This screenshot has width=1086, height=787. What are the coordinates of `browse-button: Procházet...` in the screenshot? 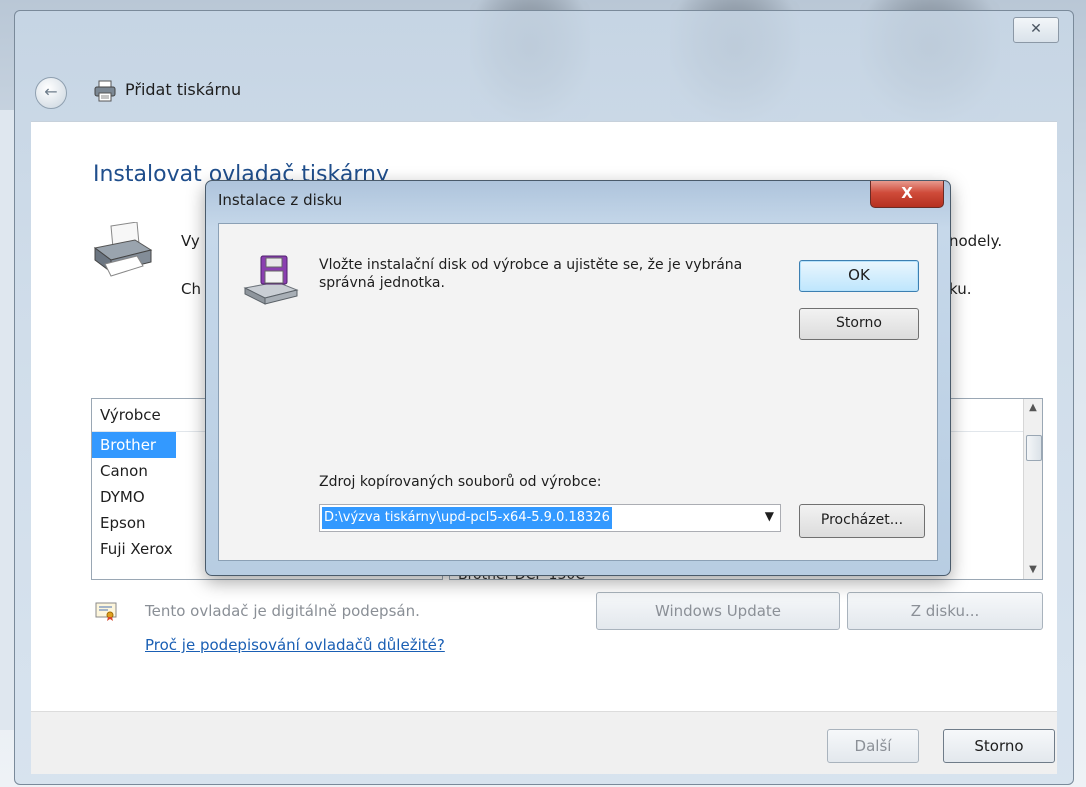 It's located at (862, 521).